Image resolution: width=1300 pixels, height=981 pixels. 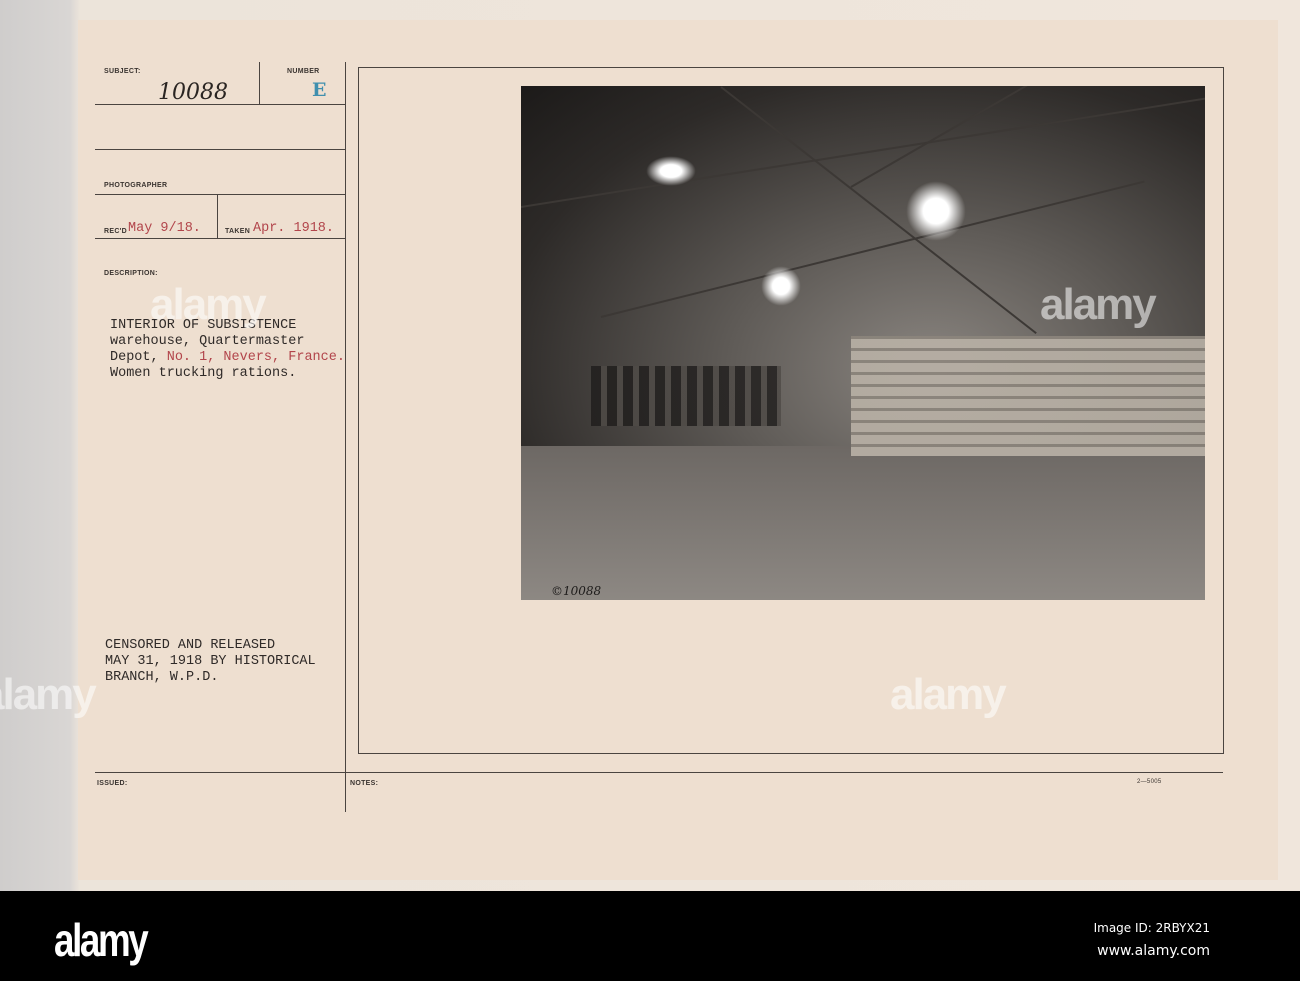 What do you see at coordinates (190, 645) in the screenshot?
I see `censor-line: CENSORED AND RELEASED` at bounding box center [190, 645].